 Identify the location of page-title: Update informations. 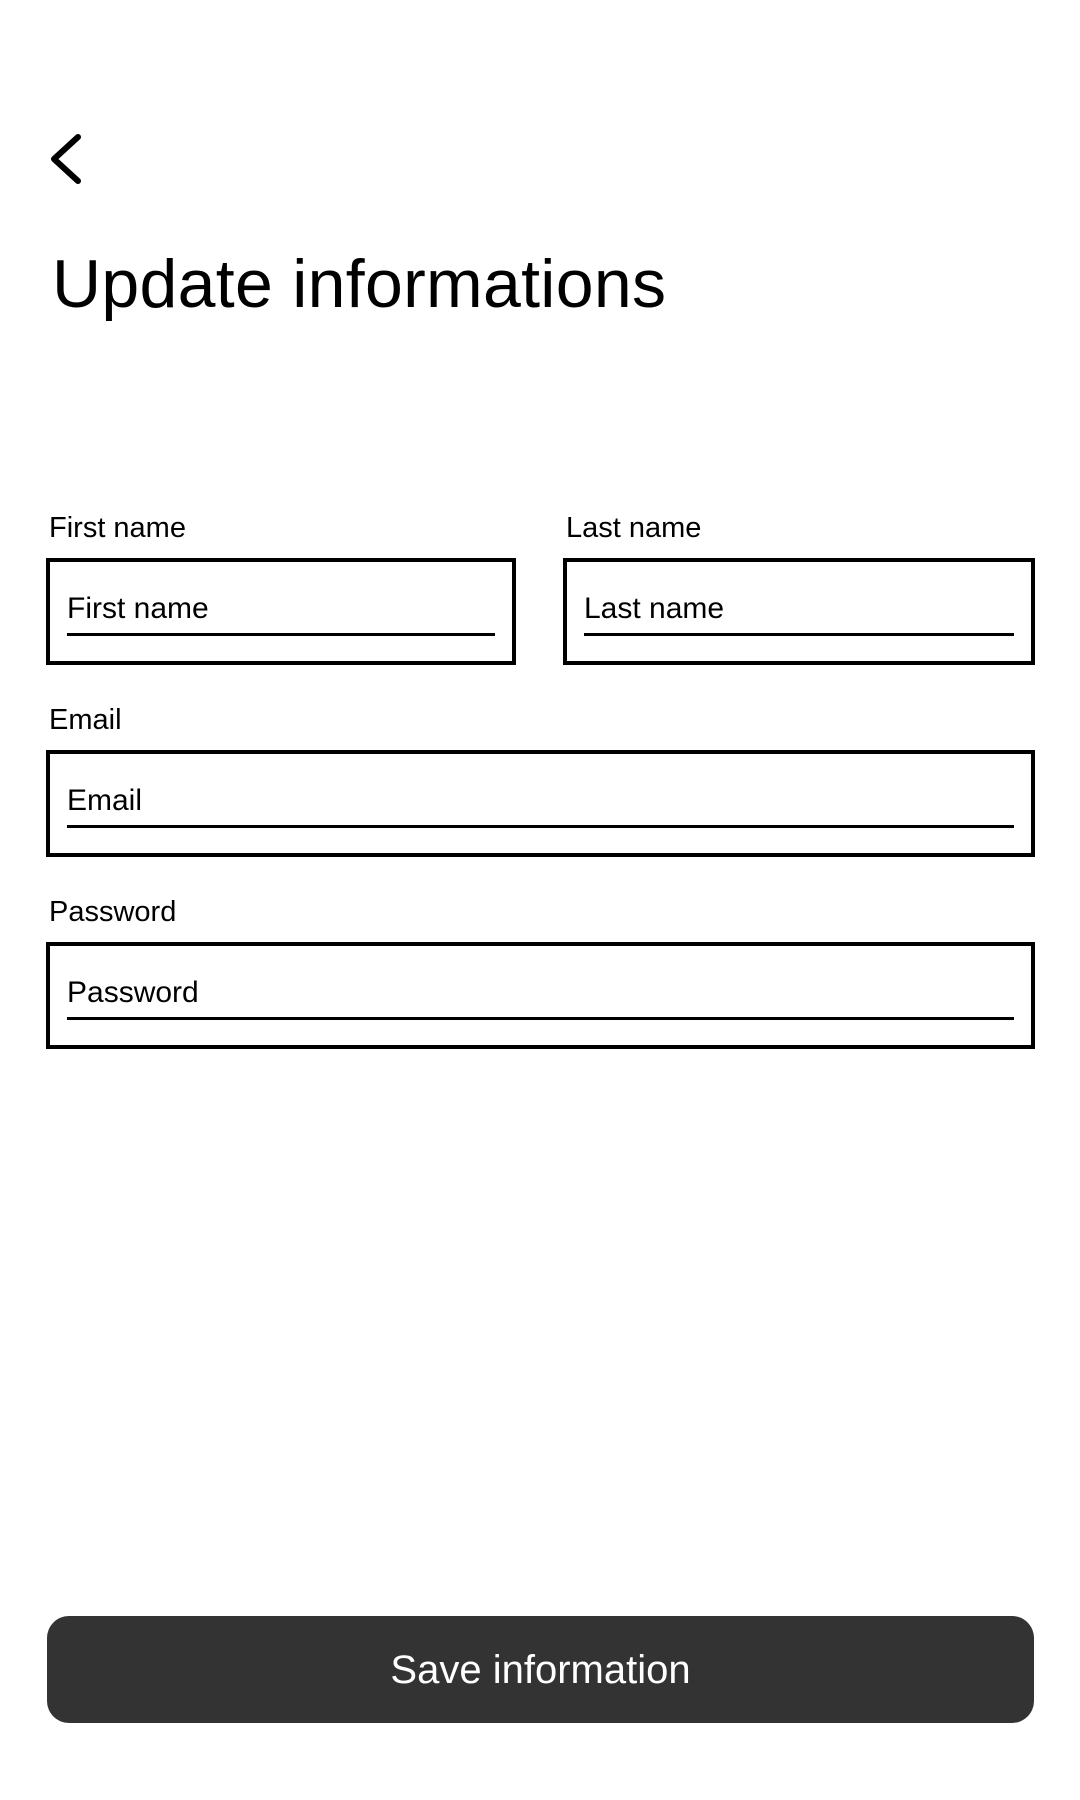
(359, 284).